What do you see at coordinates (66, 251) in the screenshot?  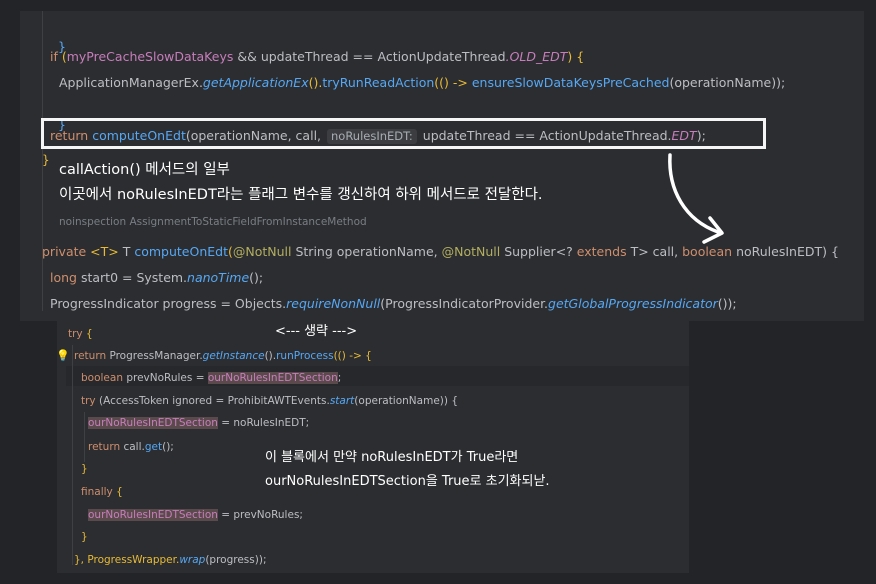 I see `kw-private: private` at bounding box center [66, 251].